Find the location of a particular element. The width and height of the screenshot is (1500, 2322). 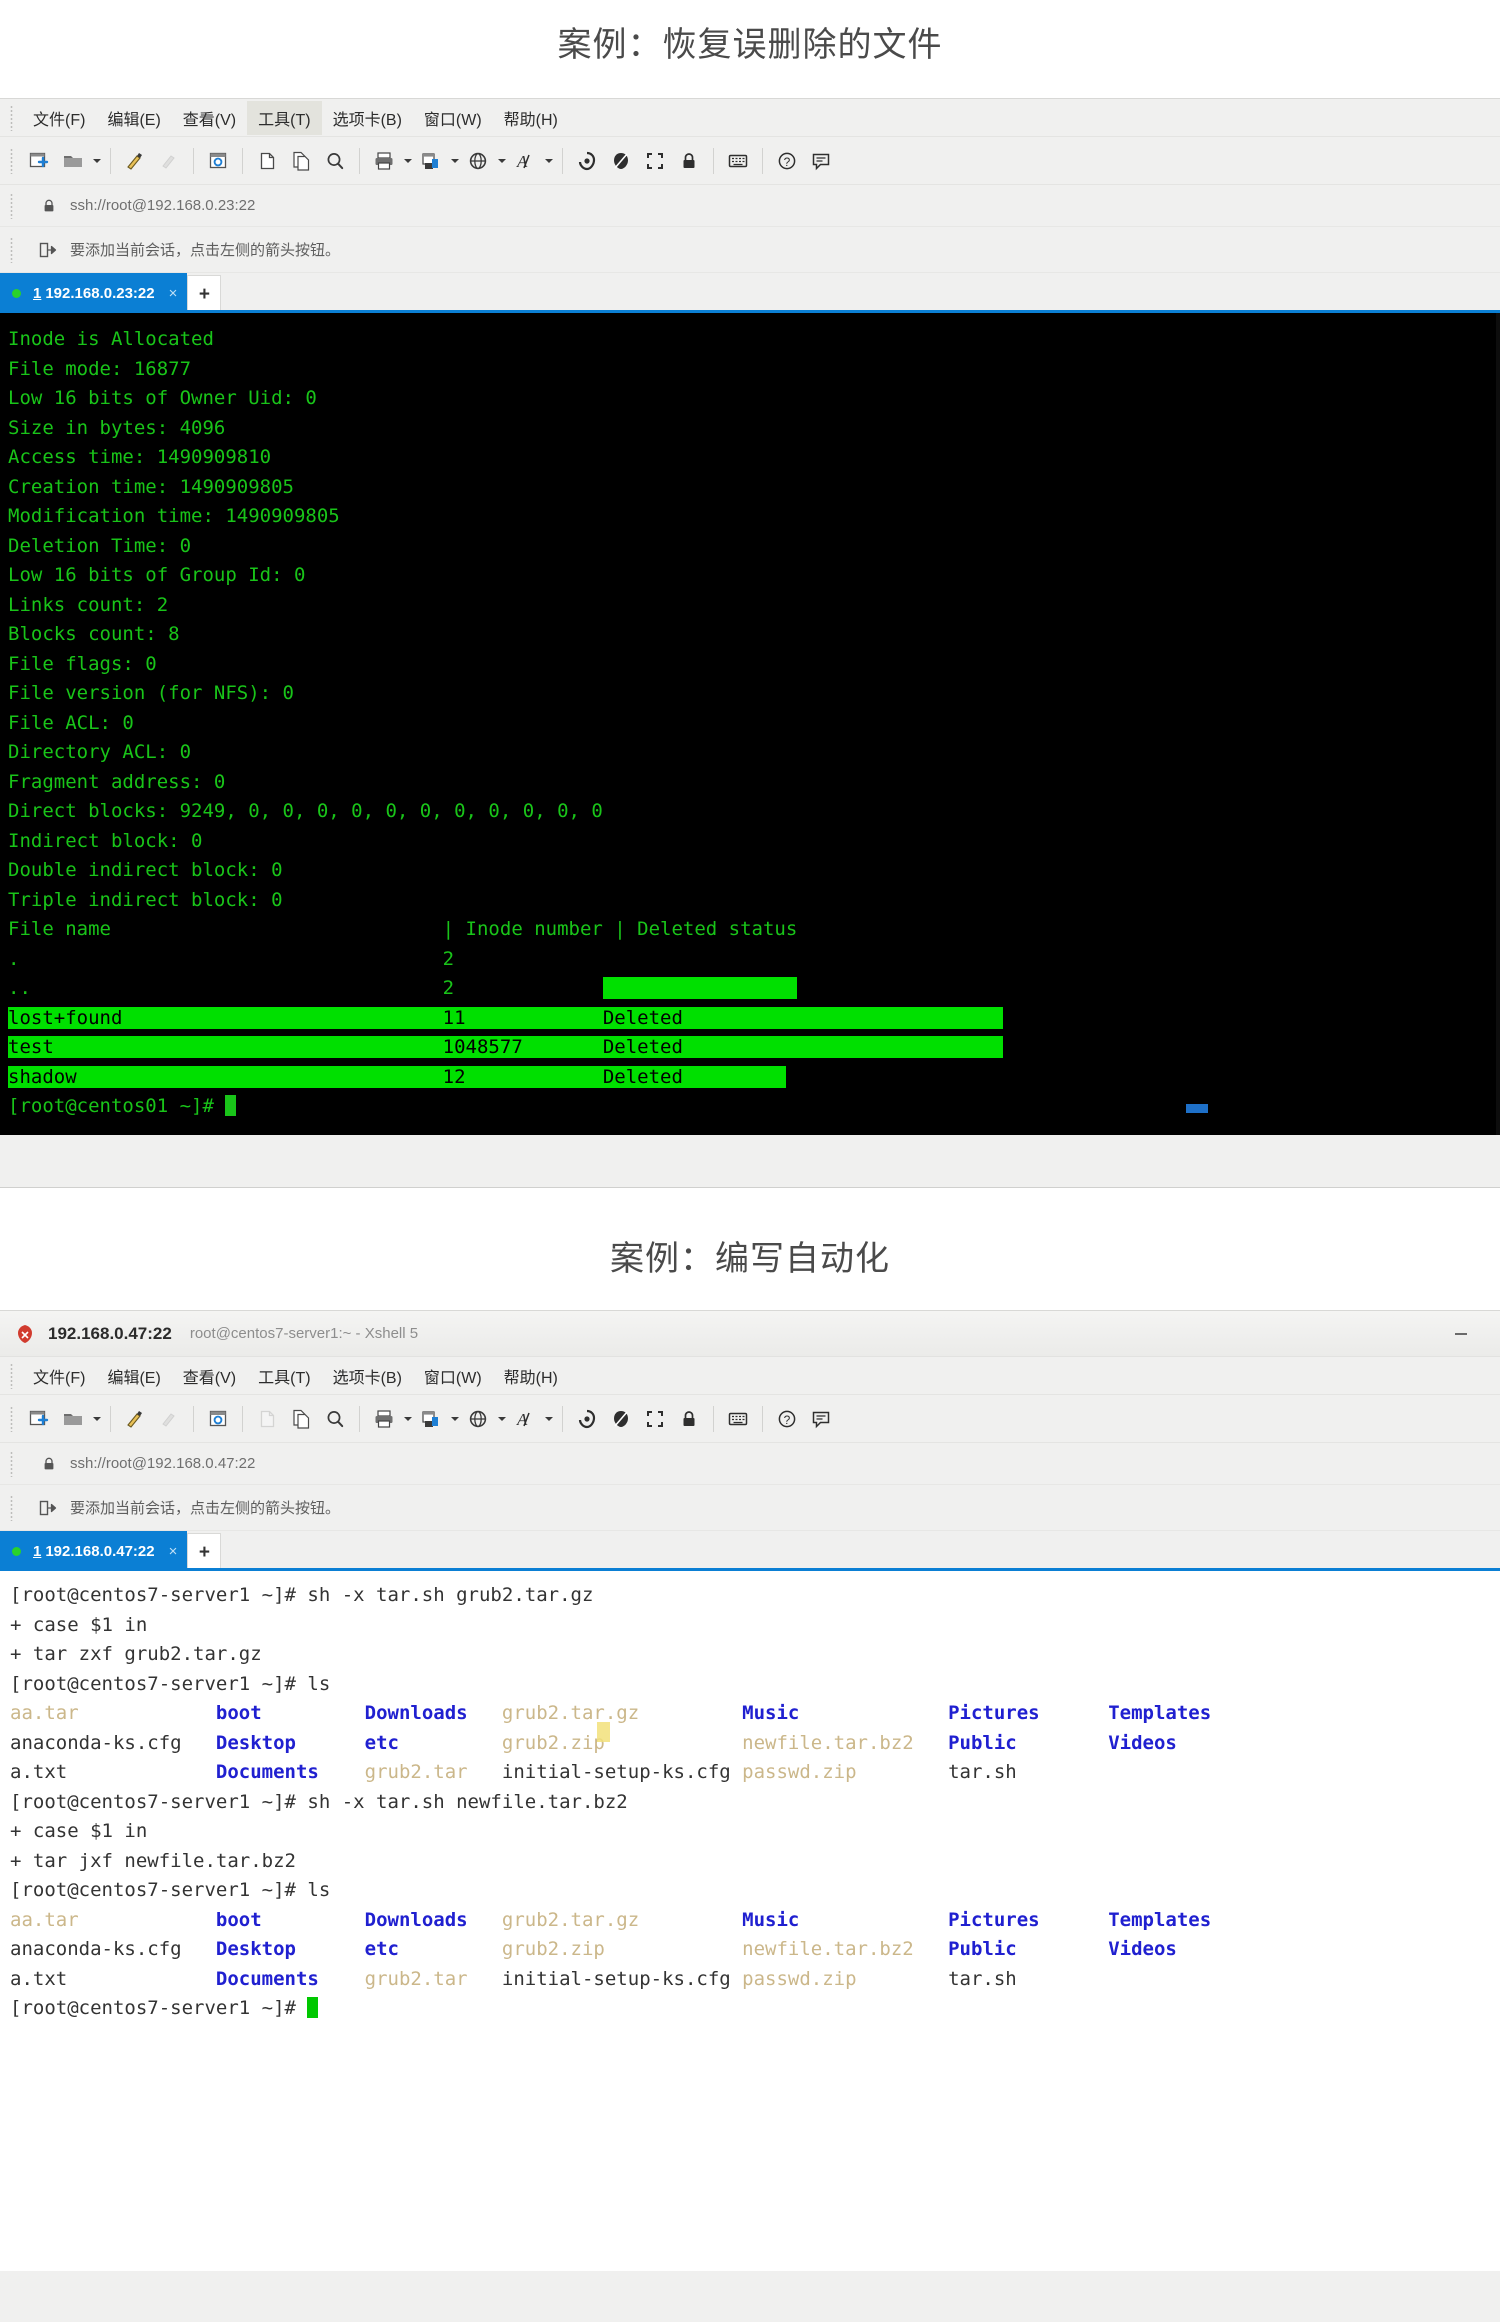

minimize-button is located at coordinates (1461, 1334).